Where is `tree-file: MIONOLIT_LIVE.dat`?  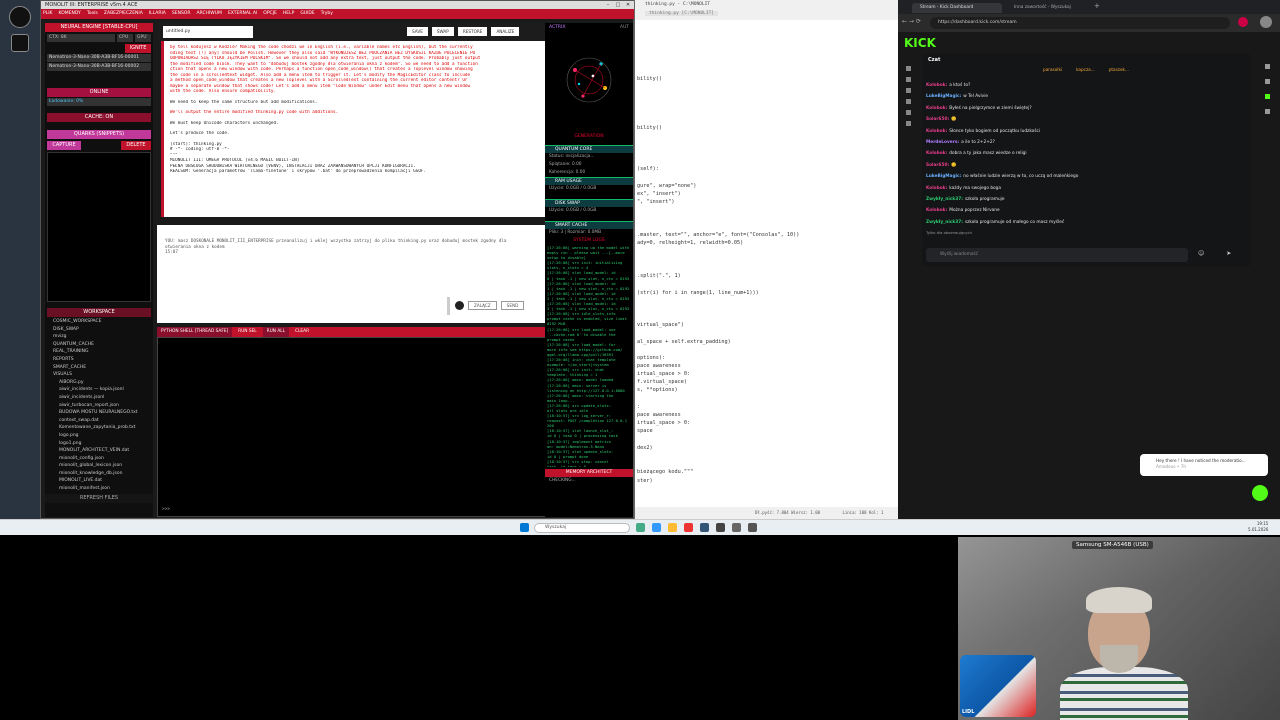 tree-file: MIONOLIT_LIVE.dat is located at coordinates (99, 481).